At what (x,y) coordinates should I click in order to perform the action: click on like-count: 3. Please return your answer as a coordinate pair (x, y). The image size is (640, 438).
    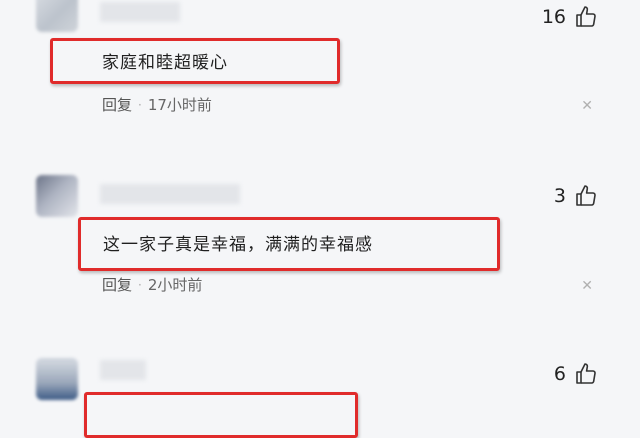
    Looking at the image, I should click on (559, 196).